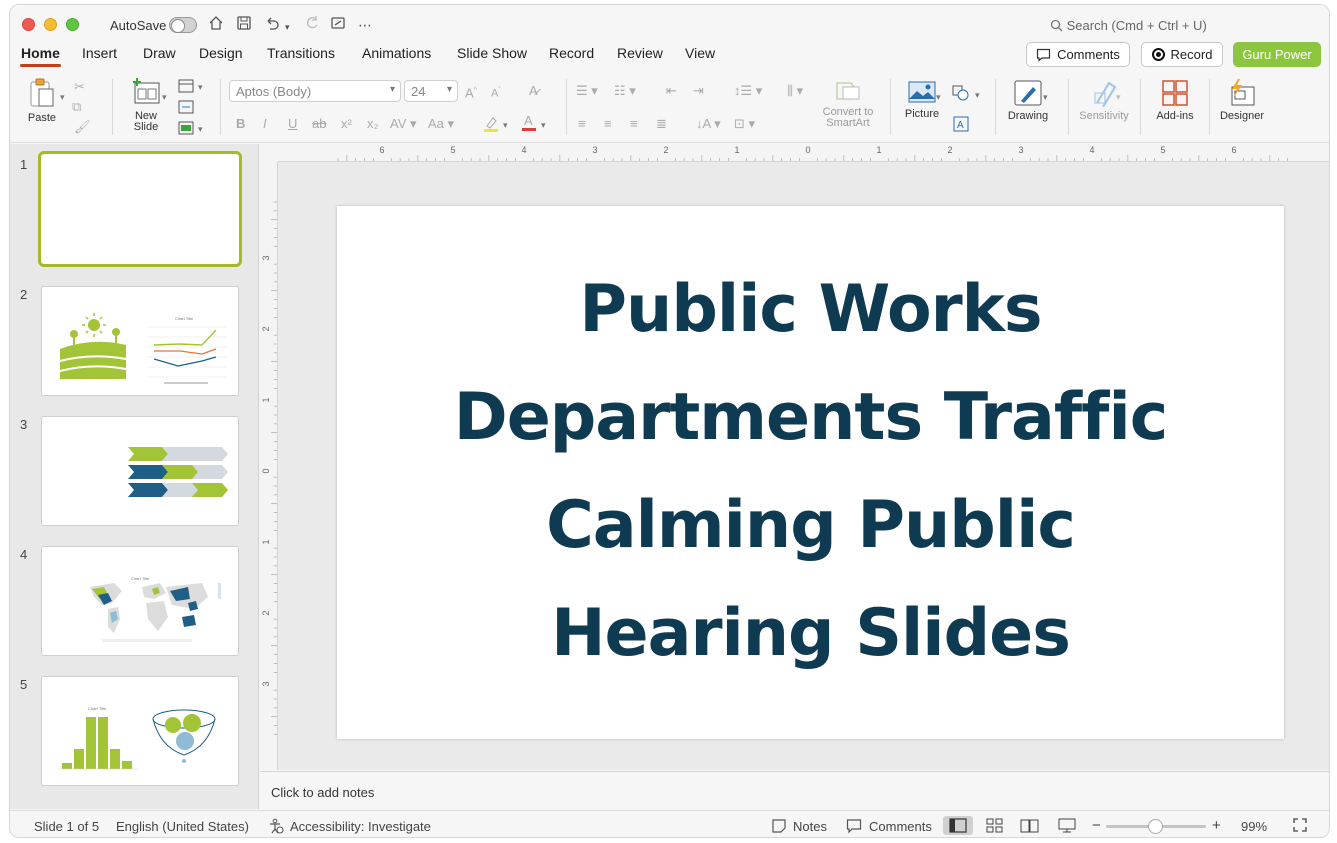  Describe the element at coordinates (72, 24) in the screenshot. I see `zoom-window-button` at that location.